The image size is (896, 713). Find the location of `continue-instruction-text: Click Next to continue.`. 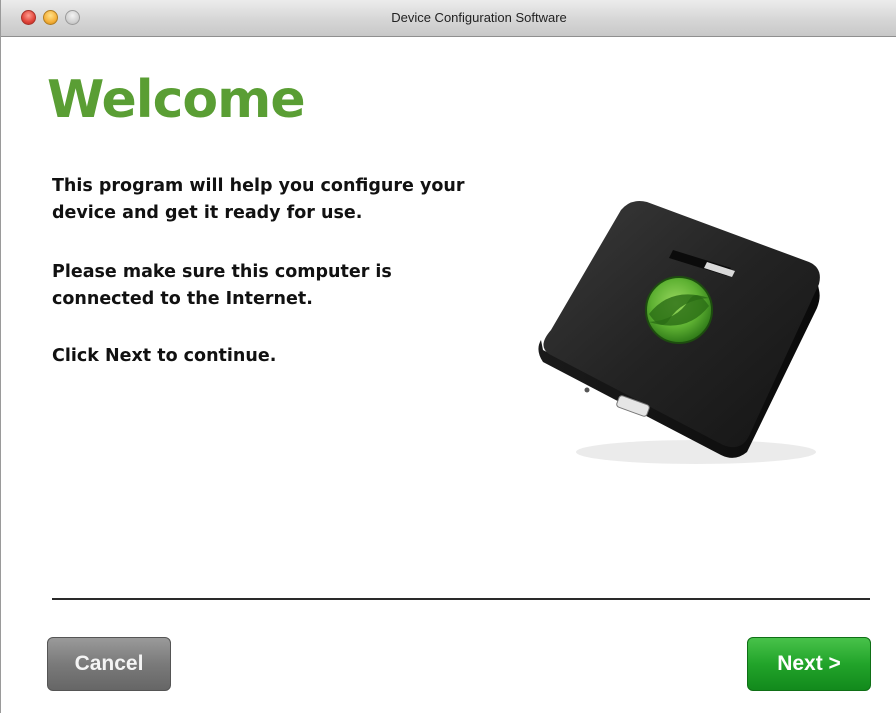

continue-instruction-text: Click Next to continue. is located at coordinates (164, 356).